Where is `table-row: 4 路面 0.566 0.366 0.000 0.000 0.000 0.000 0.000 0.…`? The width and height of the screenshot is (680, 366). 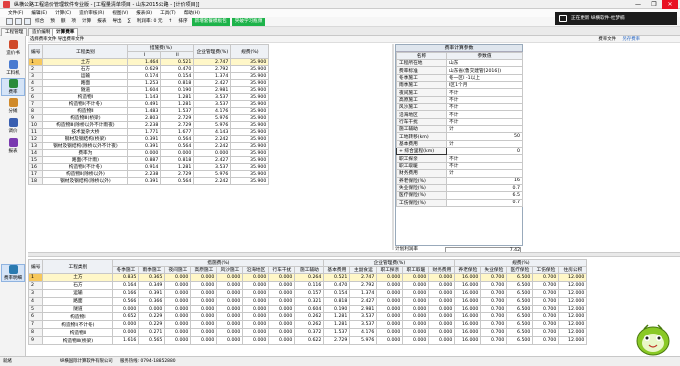 table-row: 4 路面 0.566 0.366 0.000 0.000 0.000 0.000 0.000 0.… is located at coordinates (307, 301).